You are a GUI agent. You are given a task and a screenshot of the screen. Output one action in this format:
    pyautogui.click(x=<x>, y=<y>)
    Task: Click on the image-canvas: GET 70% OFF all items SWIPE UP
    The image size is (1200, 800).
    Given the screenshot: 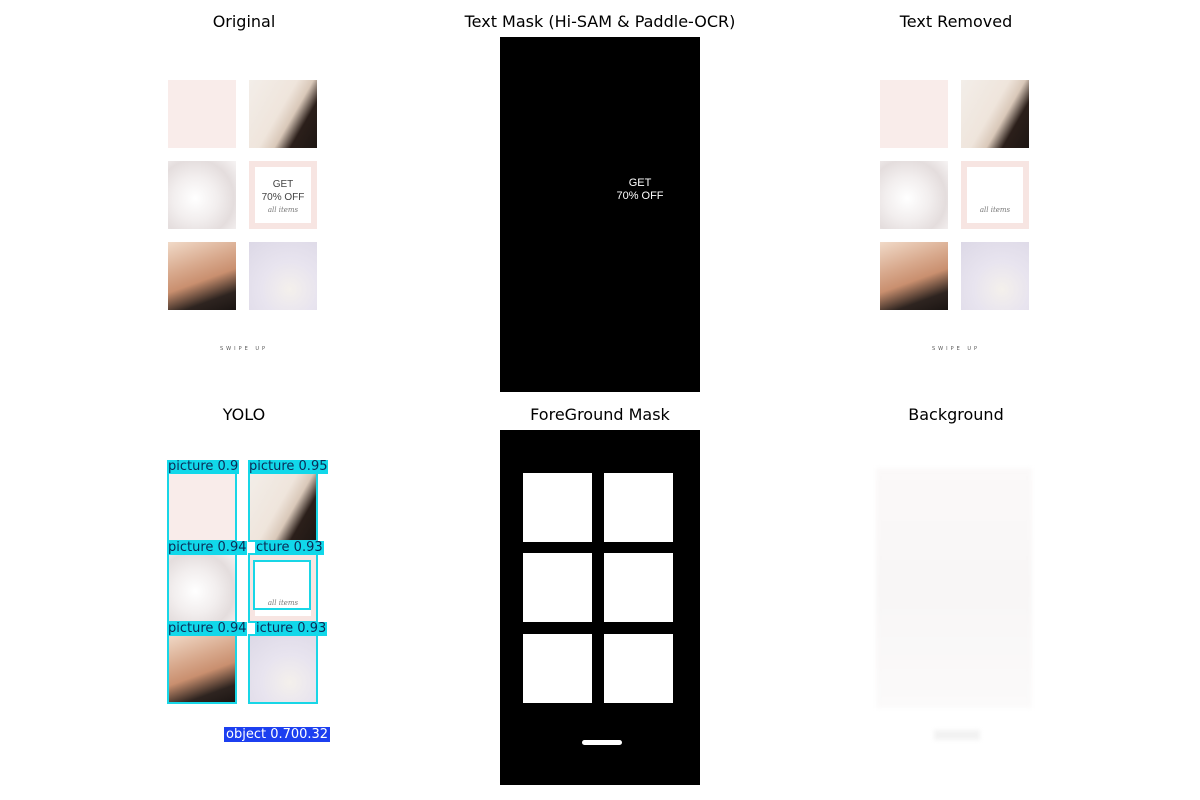 What is the action you would take?
    pyautogui.click(x=244, y=219)
    